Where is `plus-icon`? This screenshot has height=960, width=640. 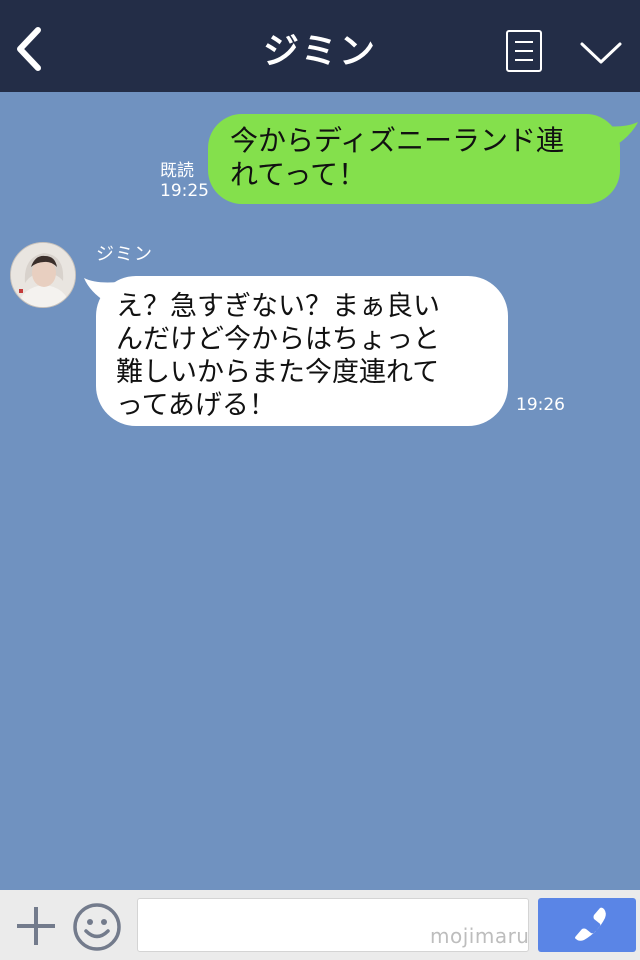 plus-icon is located at coordinates (36, 926).